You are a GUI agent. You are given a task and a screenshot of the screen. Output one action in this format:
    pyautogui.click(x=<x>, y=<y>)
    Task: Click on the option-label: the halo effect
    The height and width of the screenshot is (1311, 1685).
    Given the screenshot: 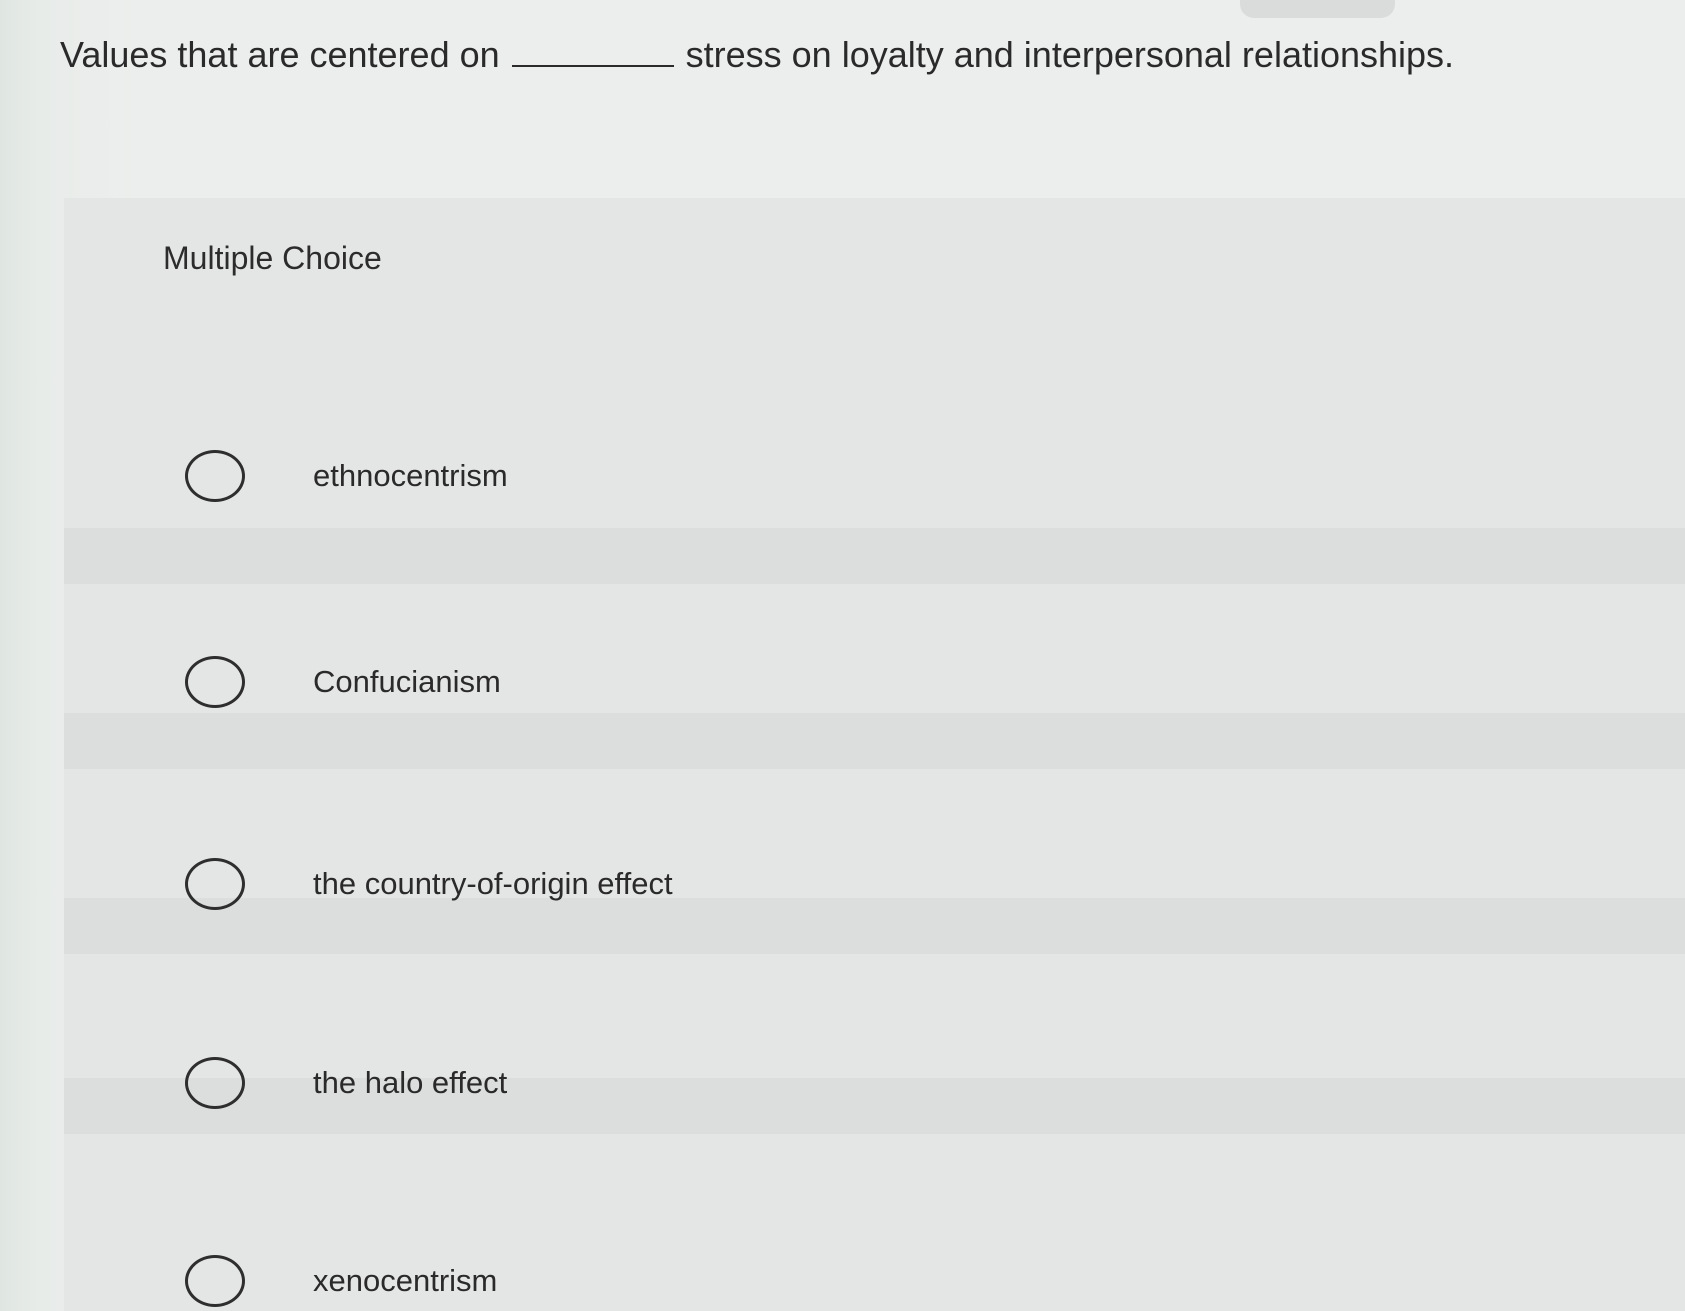 What is the action you would take?
    pyautogui.click(x=410, y=1082)
    